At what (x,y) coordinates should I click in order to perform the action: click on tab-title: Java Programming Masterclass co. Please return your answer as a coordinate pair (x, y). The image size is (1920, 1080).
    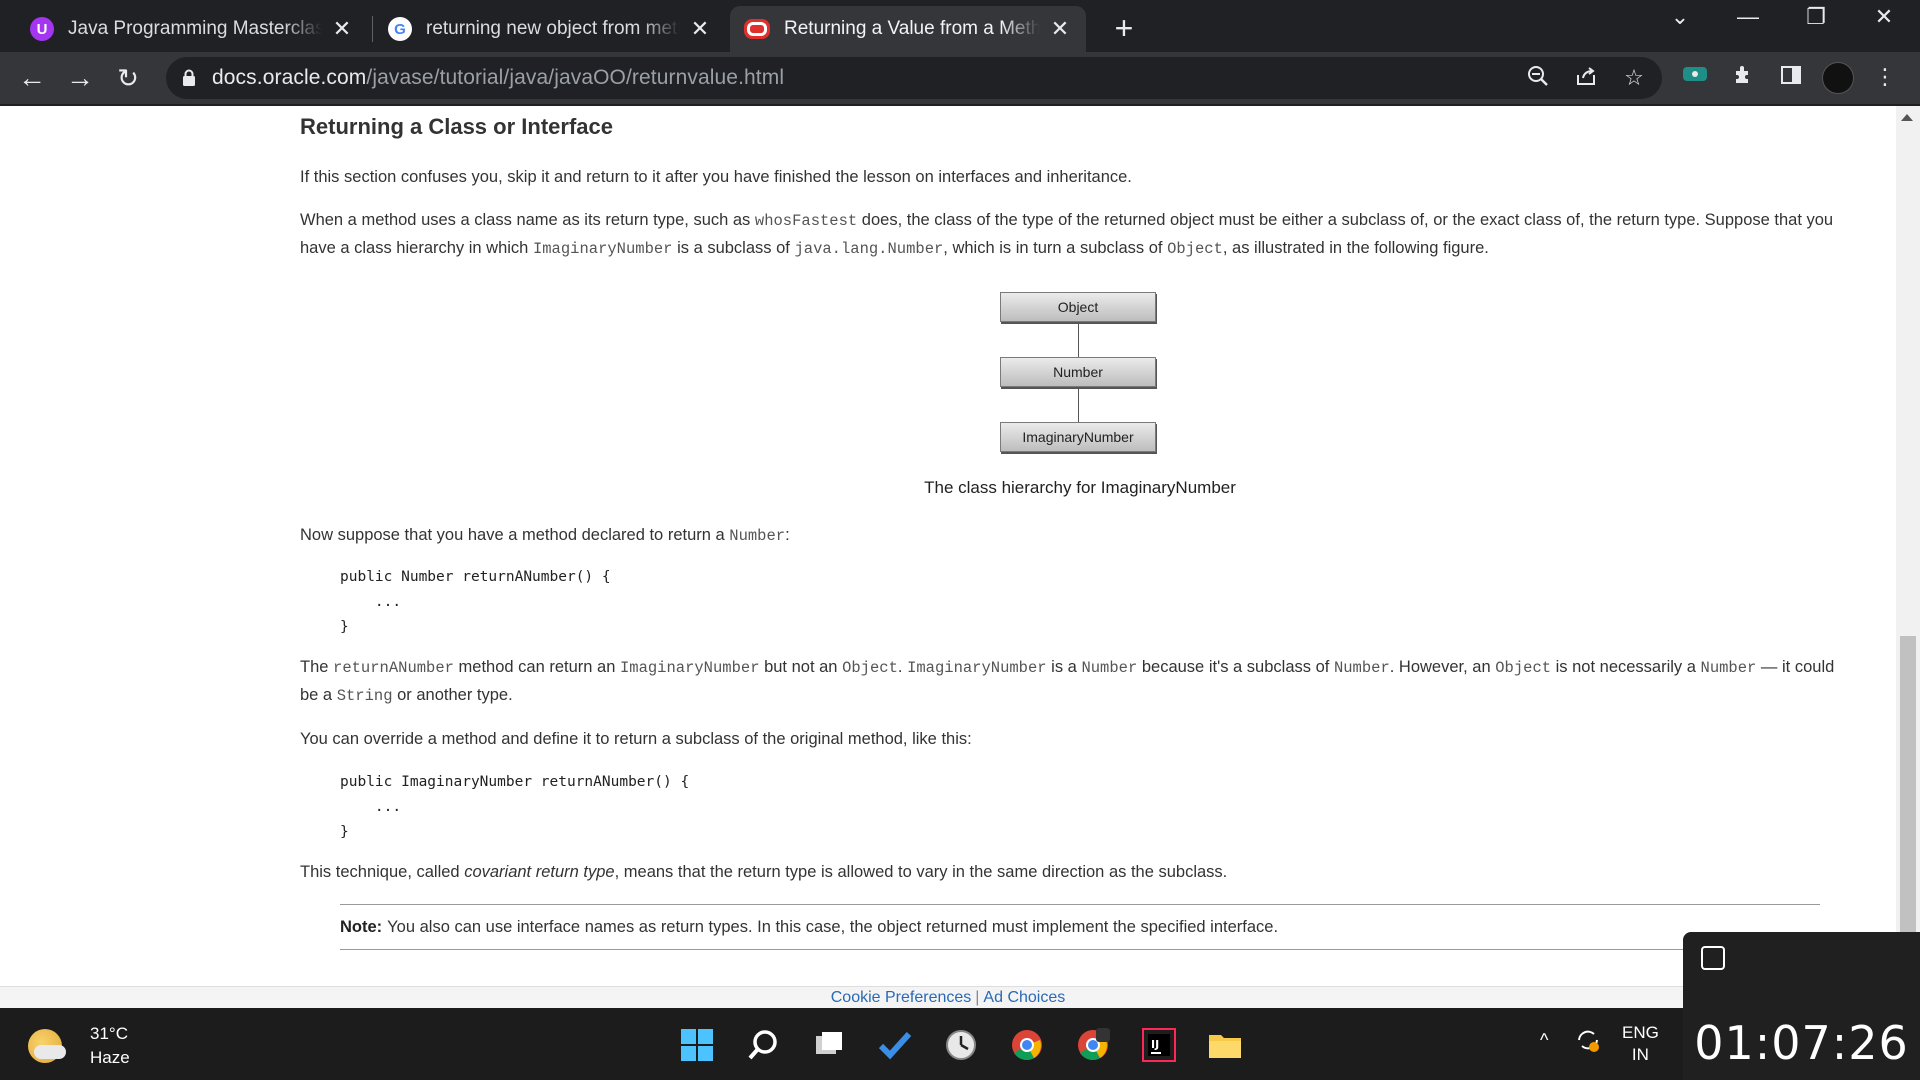
    Looking at the image, I should click on (195, 28).